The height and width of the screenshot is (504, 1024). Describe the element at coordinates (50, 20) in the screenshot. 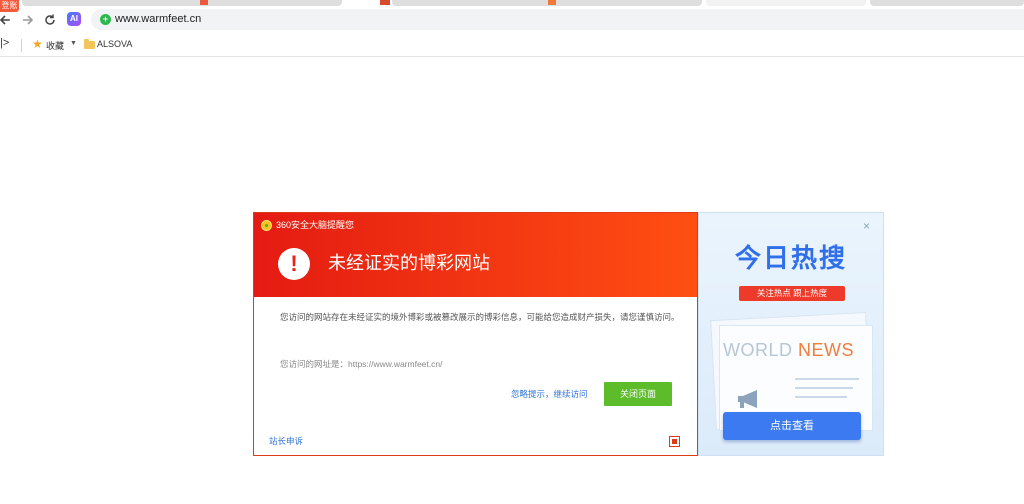

I see `reload-icon` at that location.